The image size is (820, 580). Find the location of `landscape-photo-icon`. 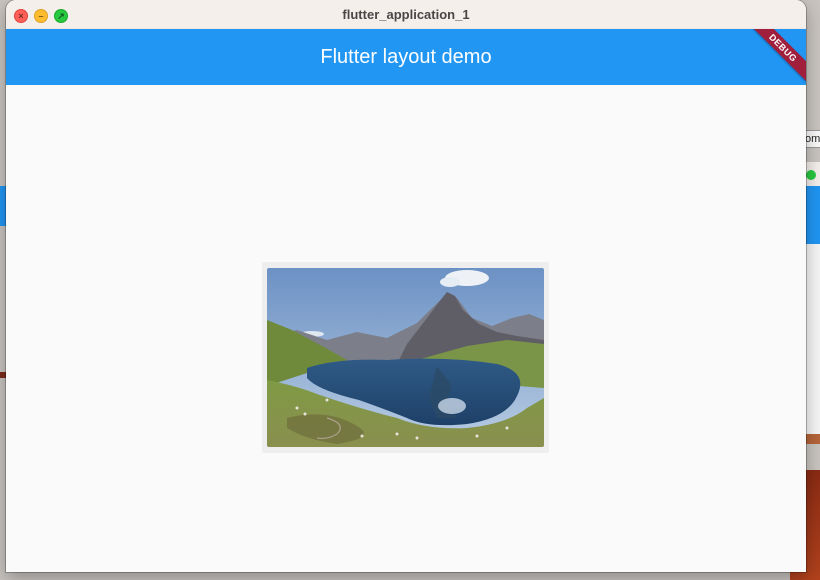

landscape-photo-icon is located at coordinates (405, 357).